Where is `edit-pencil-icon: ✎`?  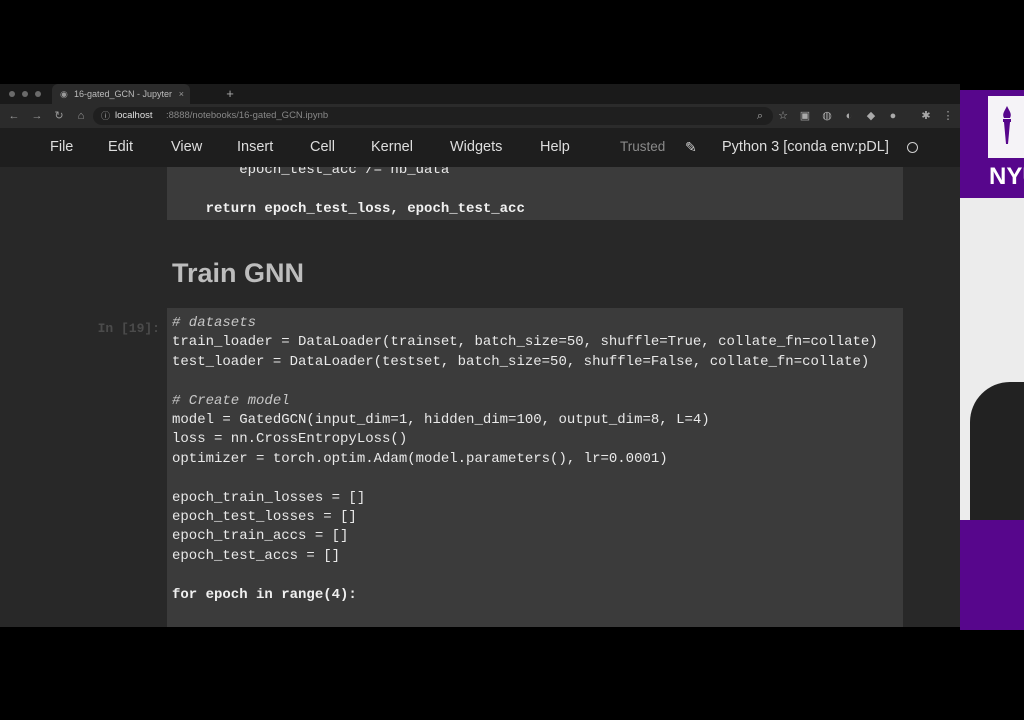
edit-pencil-icon: ✎ is located at coordinates (691, 147).